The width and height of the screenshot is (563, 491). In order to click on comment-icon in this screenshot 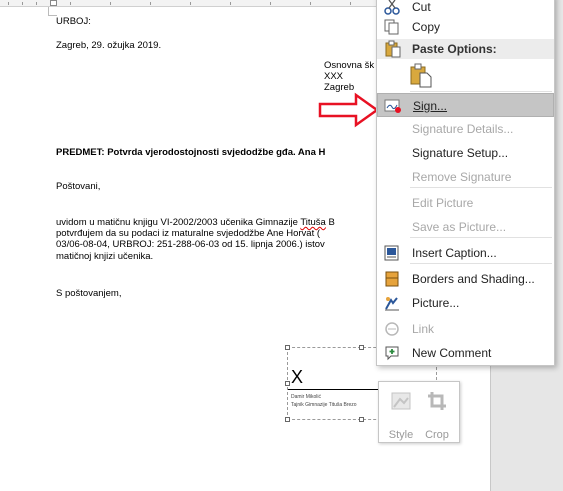, I will do `click(392, 353)`.